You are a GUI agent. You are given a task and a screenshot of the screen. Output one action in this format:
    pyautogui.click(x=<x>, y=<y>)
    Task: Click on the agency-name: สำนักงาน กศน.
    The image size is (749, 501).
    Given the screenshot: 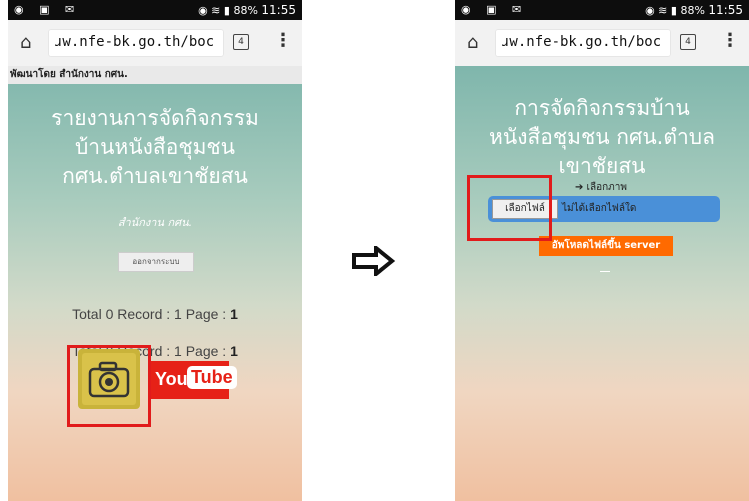 What is the action you would take?
    pyautogui.click(x=155, y=222)
    